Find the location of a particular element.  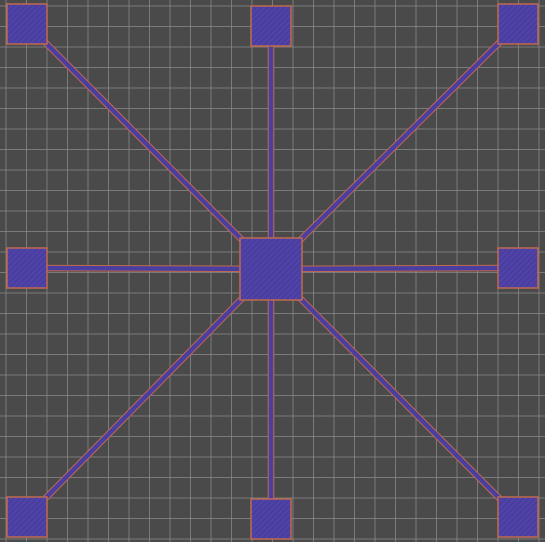

trace-pad-middle-left is located at coordinates (149, 268).